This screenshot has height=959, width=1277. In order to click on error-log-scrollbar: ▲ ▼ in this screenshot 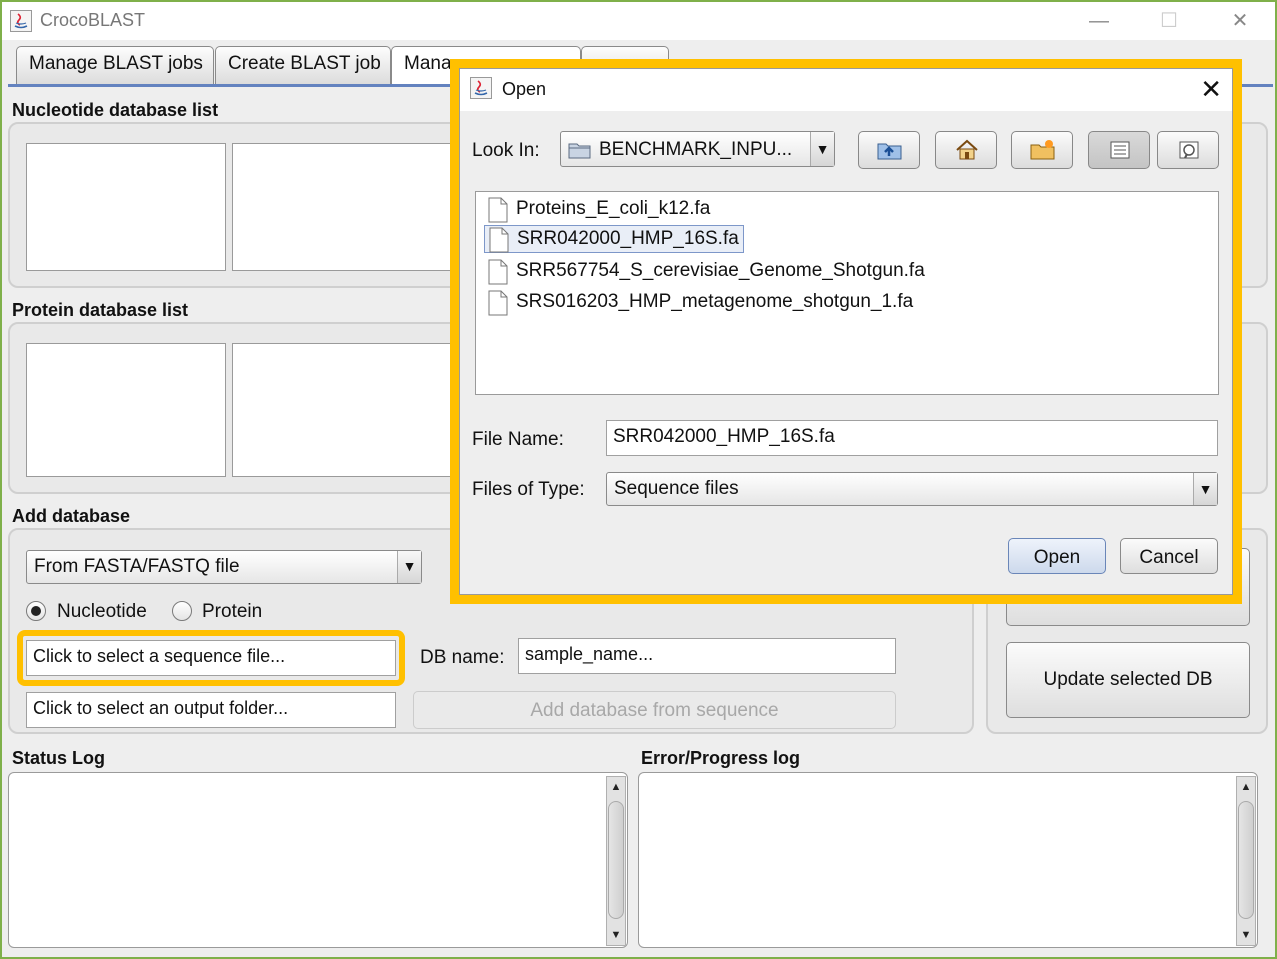, I will do `click(1246, 861)`.